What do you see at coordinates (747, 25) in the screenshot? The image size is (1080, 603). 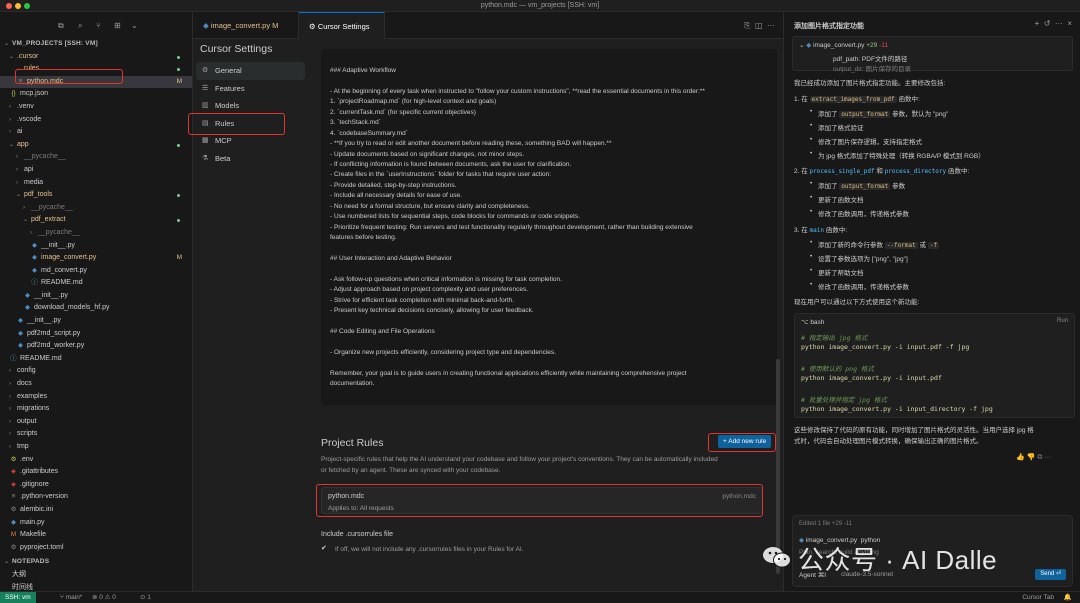 I see `diff-icon: ⎘` at bounding box center [747, 25].